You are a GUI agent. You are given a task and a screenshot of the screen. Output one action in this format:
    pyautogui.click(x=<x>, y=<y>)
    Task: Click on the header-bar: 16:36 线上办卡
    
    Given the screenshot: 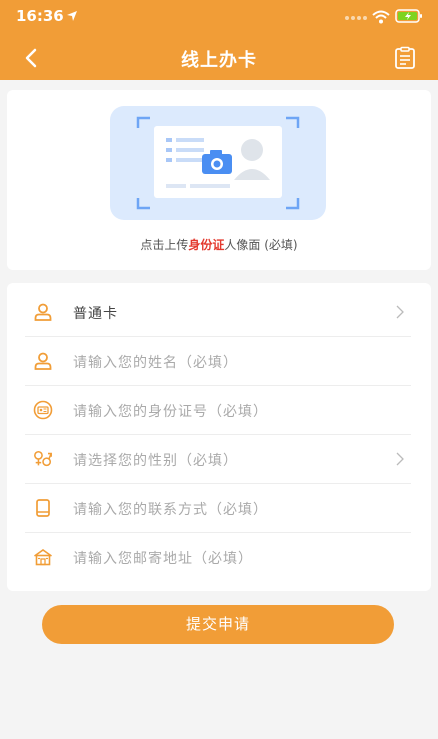 What is the action you would take?
    pyautogui.click(x=219, y=40)
    